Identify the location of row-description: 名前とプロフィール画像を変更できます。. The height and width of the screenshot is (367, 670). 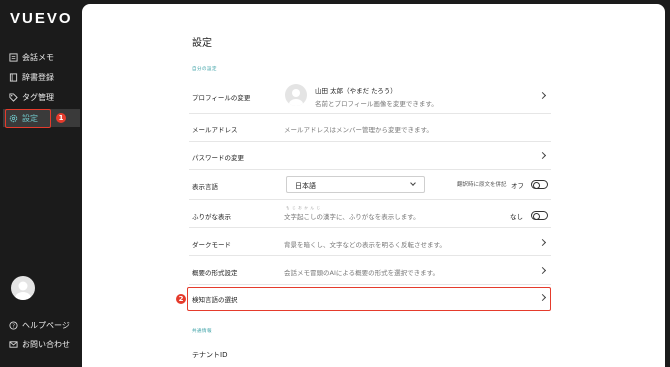
(376, 104).